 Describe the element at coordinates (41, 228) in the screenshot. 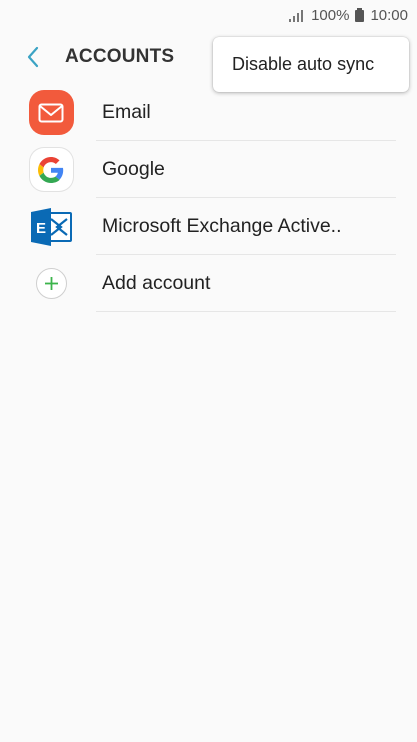

I see `svg-text: E` at that location.